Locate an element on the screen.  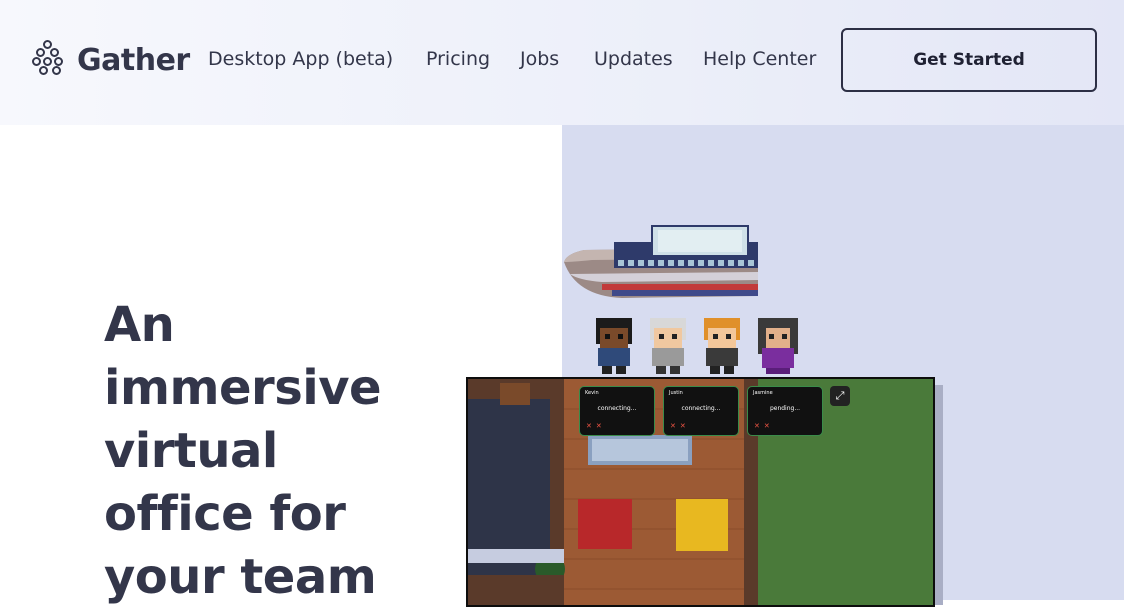
avatar-grey-hair is located at coordinates (668, 346).